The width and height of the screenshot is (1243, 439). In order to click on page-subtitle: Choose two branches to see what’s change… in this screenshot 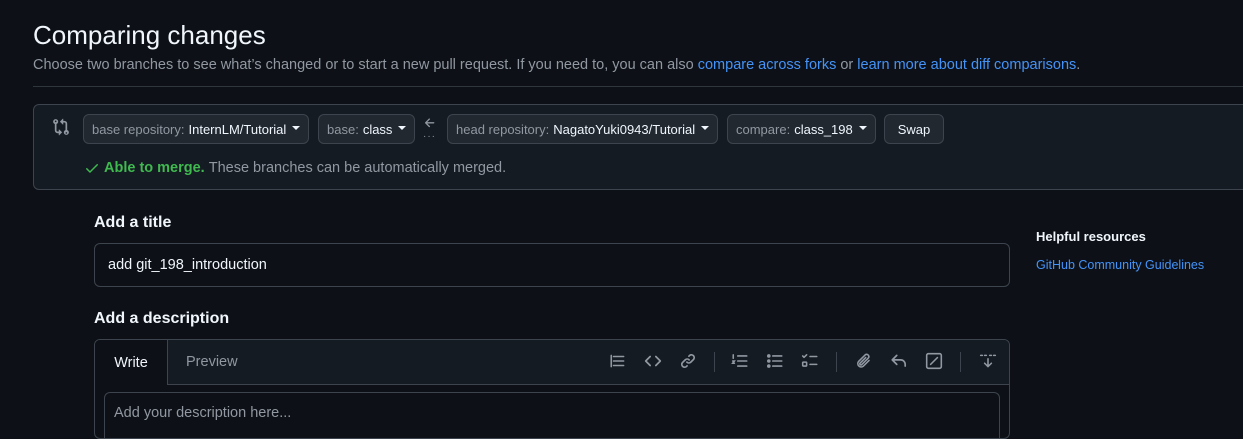, I will do `click(556, 65)`.